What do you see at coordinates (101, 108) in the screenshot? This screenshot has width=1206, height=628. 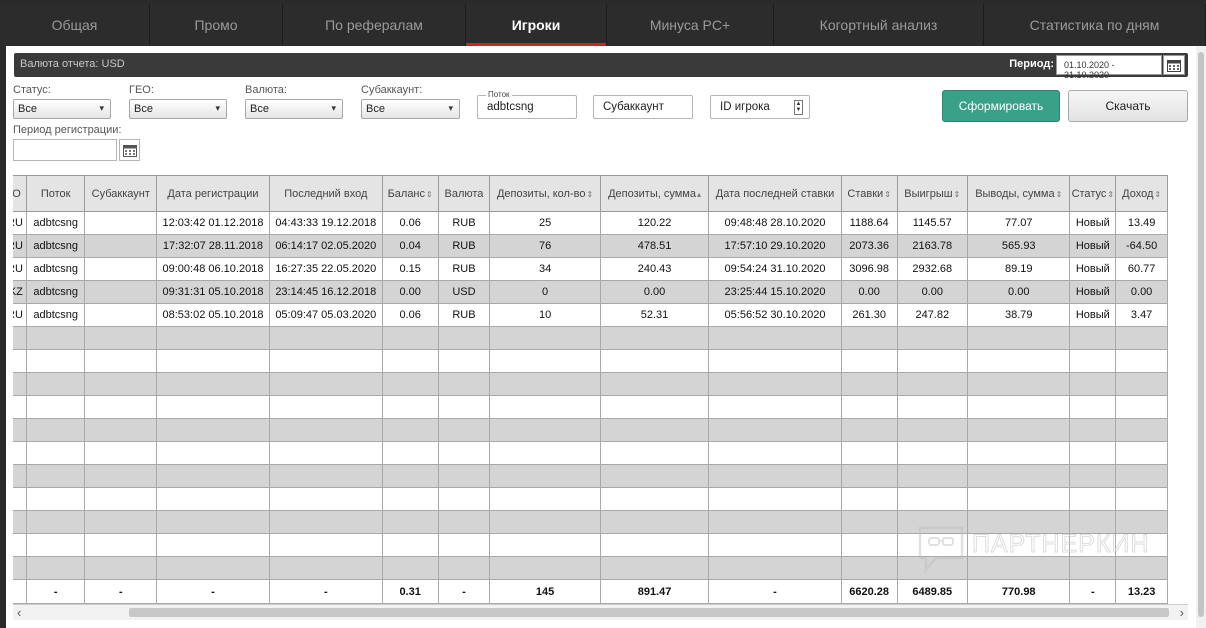 I see `dropdown-arrow-icon: ▾` at bounding box center [101, 108].